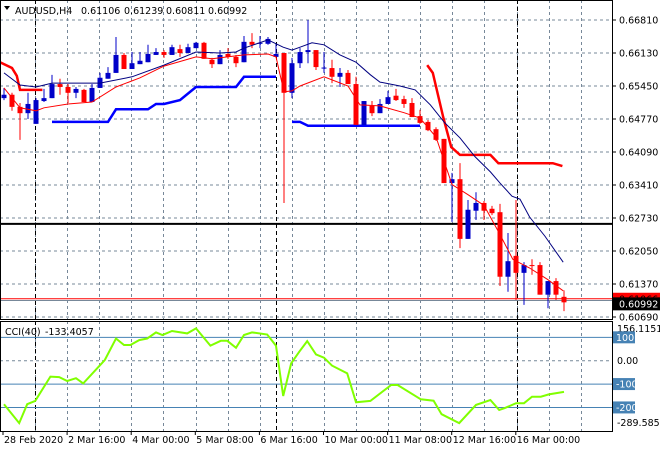  What do you see at coordinates (627, 408) in the screenshot?
I see `cci-level-label: -200` at bounding box center [627, 408].